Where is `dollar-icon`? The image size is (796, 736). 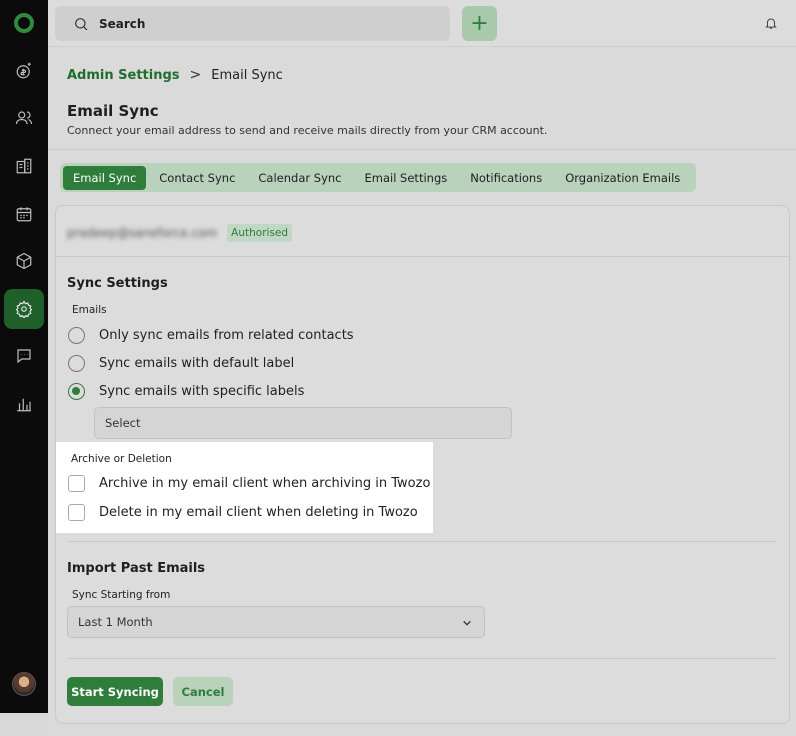
dollar-icon is located at coordinates (24, 71).